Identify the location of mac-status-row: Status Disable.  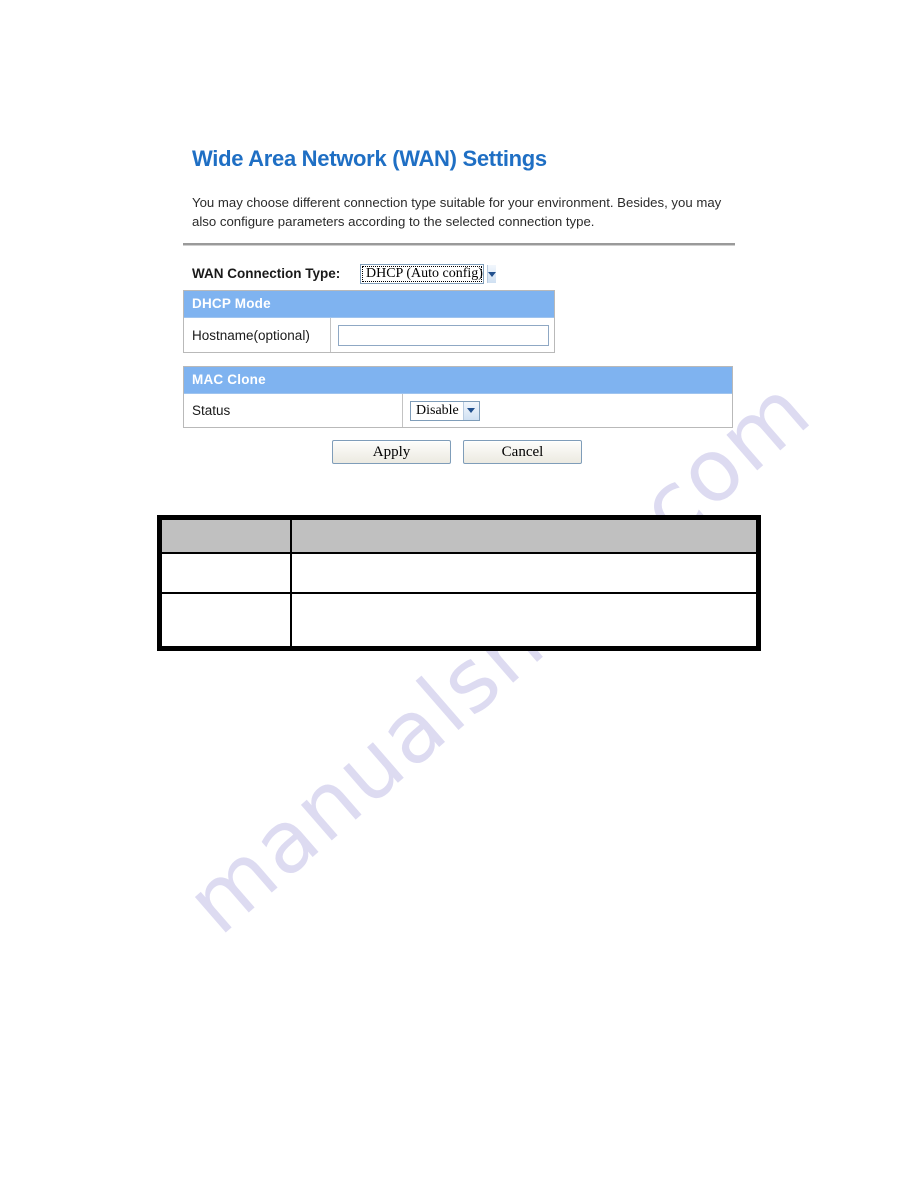
(458, 410).